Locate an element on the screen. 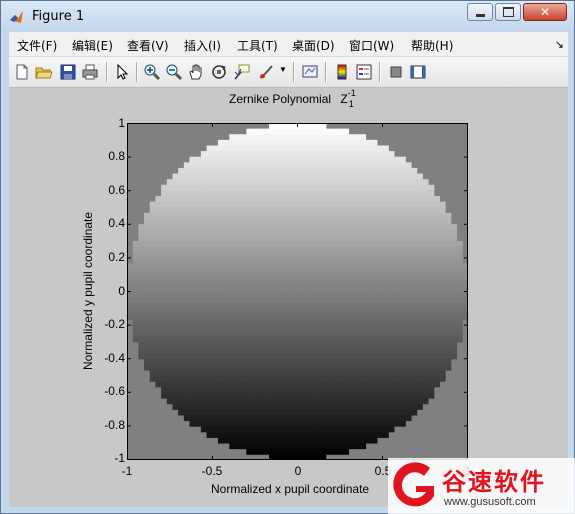  menu-insert: 插入(I) is located at coordinates (202, 45).